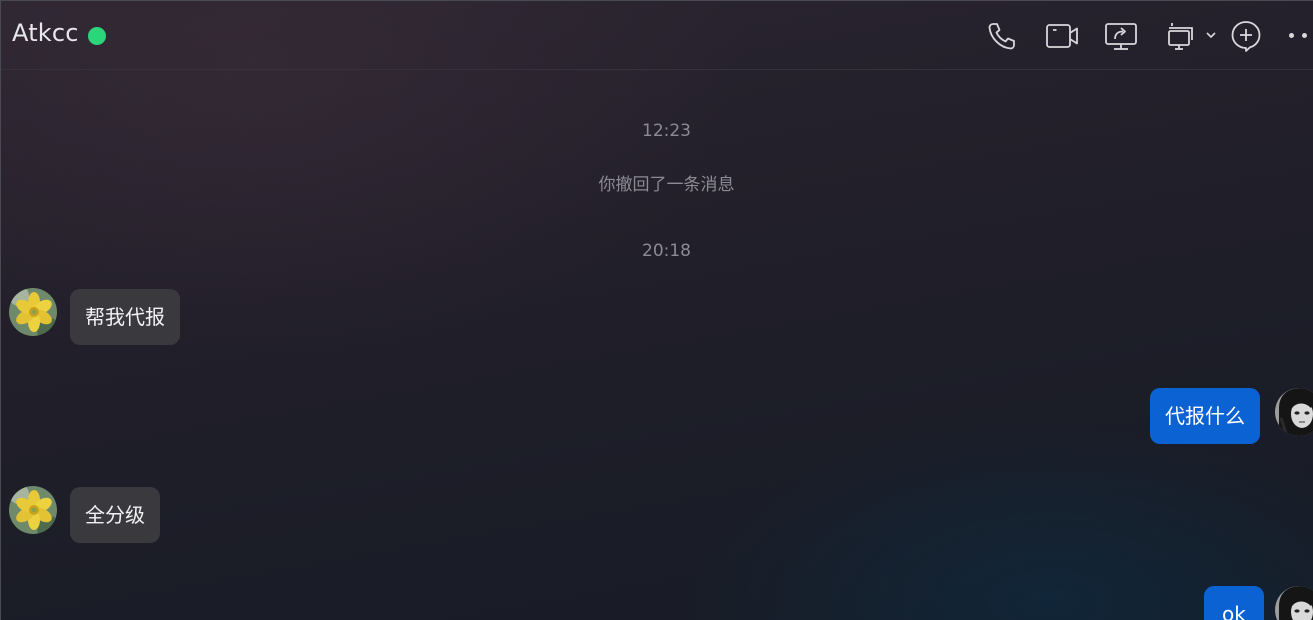 The height and width of the screenshot is (620, 1313). I want to click on video-call-button, so click(1062, 36).